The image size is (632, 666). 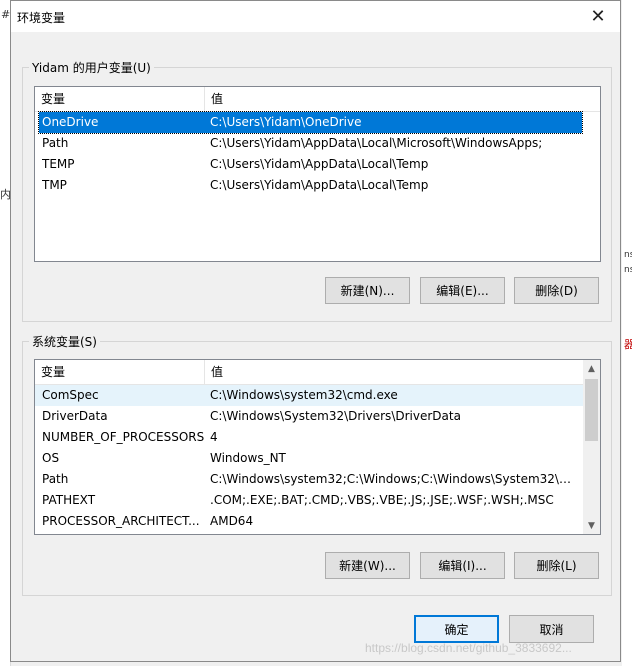 I want to click on variable-value: C:\Users\Yidam\OneDrive, so click(x=286, y=122).